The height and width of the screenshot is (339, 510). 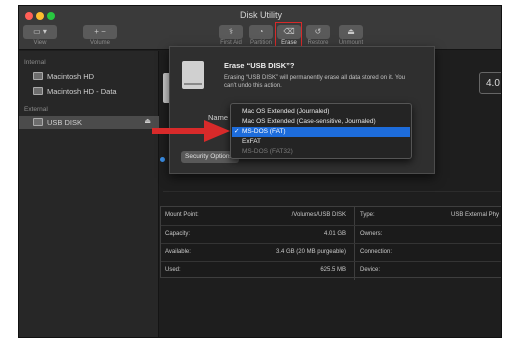 What do you see at coordinates (89, 122) in the screenshot?
I see `sidebar-item-usb-disk: USB DISK ⏏` at bounding box center [89, 122].